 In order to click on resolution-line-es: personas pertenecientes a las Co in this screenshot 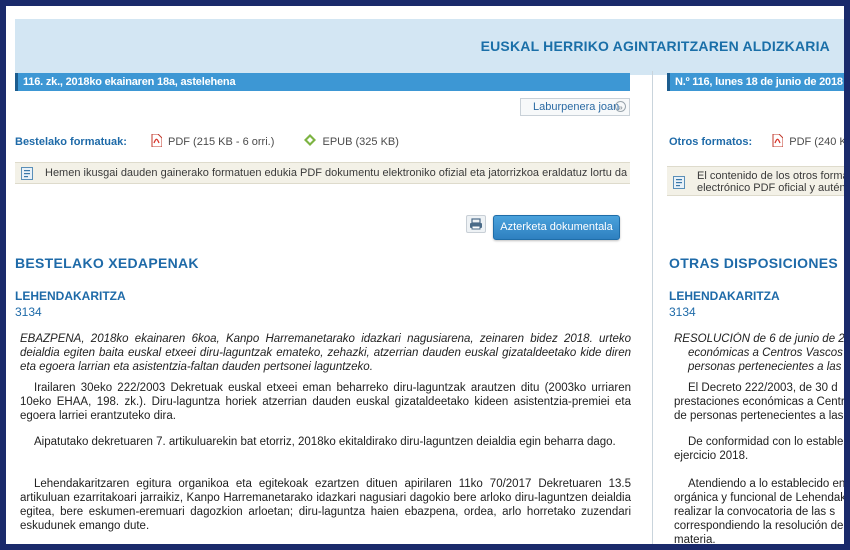, I will do `click(766, 367)`.